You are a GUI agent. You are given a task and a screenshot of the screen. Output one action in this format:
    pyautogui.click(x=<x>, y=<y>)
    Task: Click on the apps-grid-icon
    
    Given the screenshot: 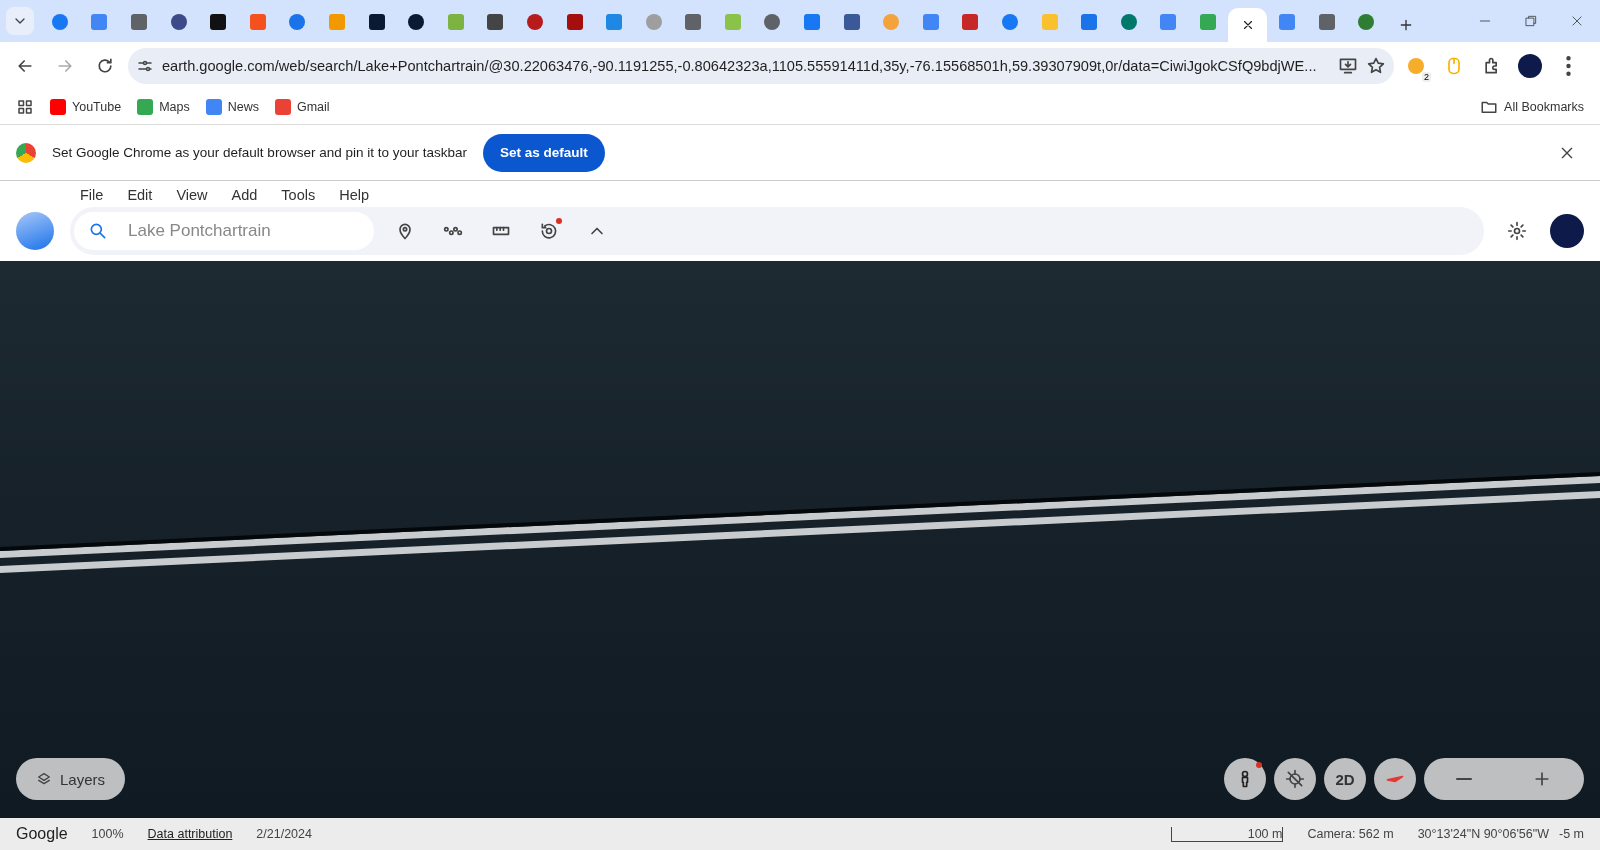 What is the action you would take?
    pyautogui.click(x=25, y=106)
    